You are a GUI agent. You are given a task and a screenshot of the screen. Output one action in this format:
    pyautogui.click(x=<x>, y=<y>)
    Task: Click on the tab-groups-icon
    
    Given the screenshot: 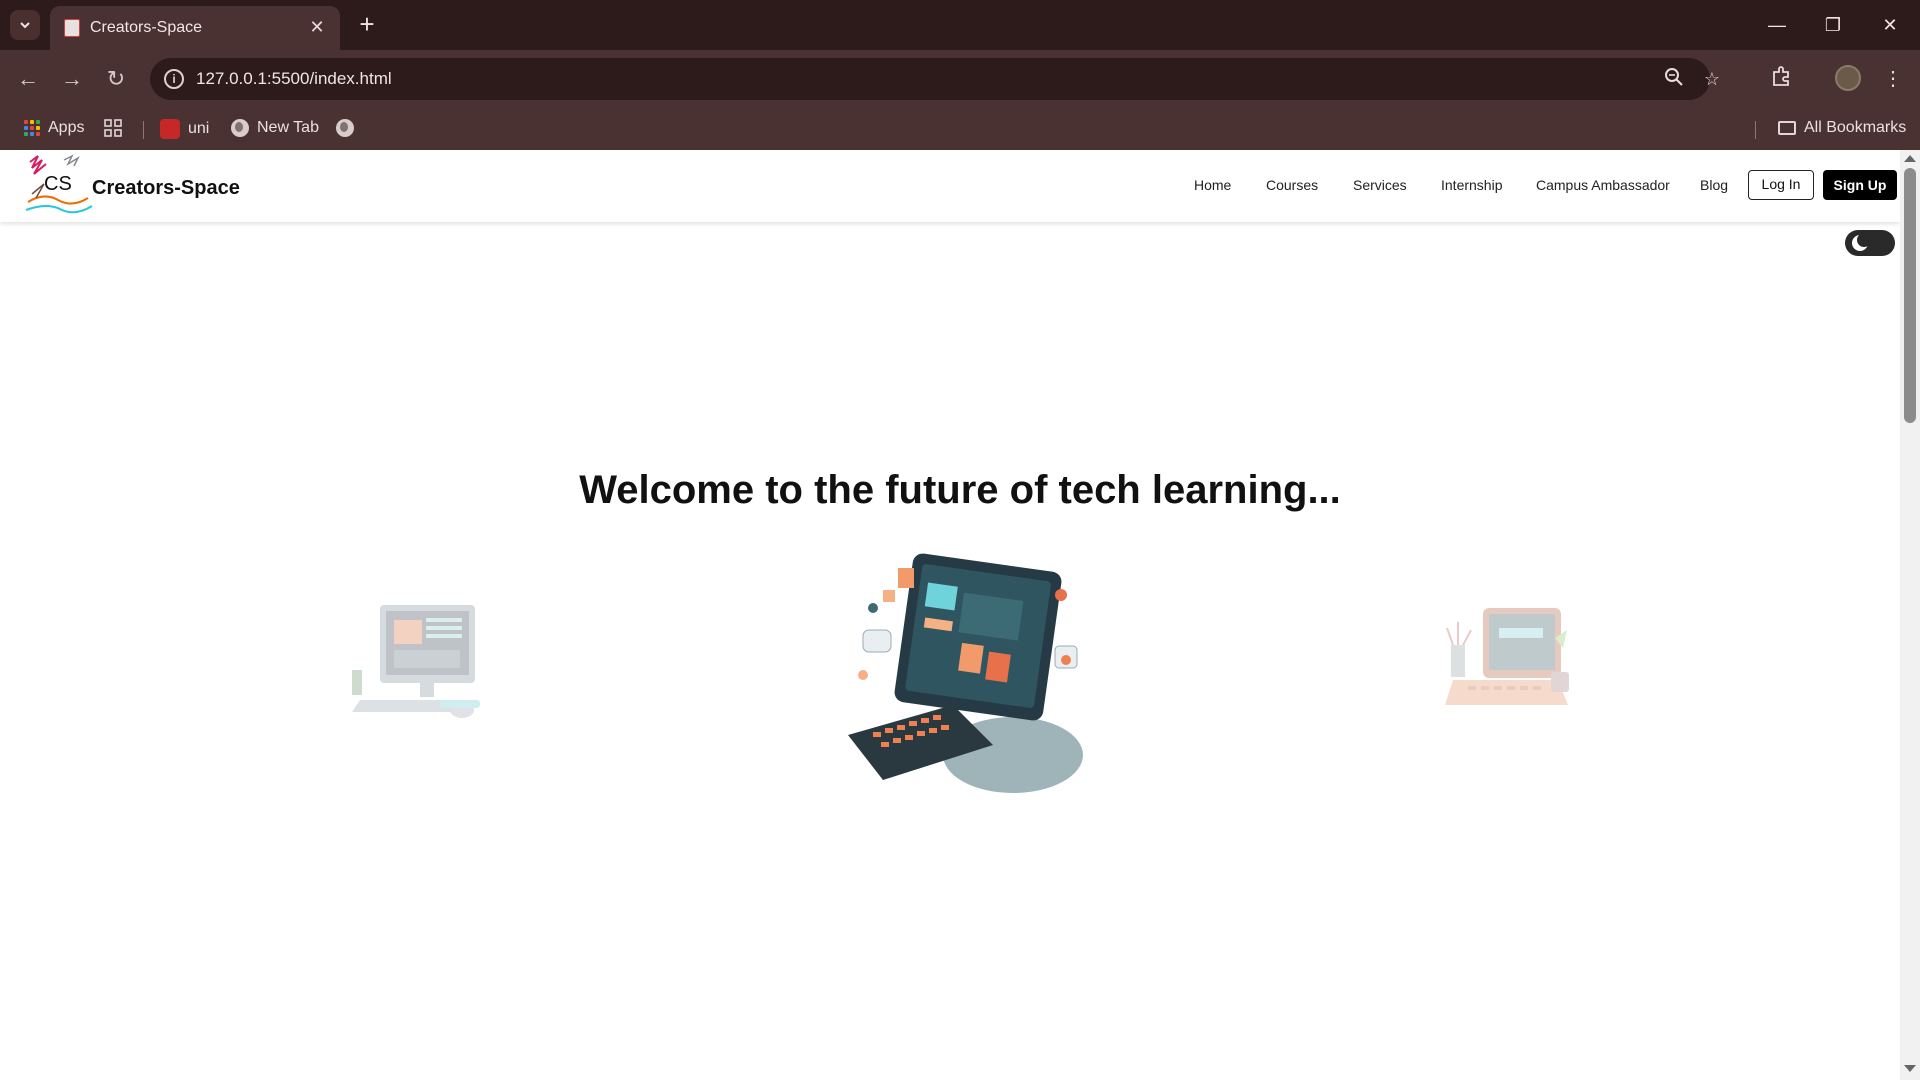 What is the action you would take?
    pyautogui.click(x=113, y=128)
    